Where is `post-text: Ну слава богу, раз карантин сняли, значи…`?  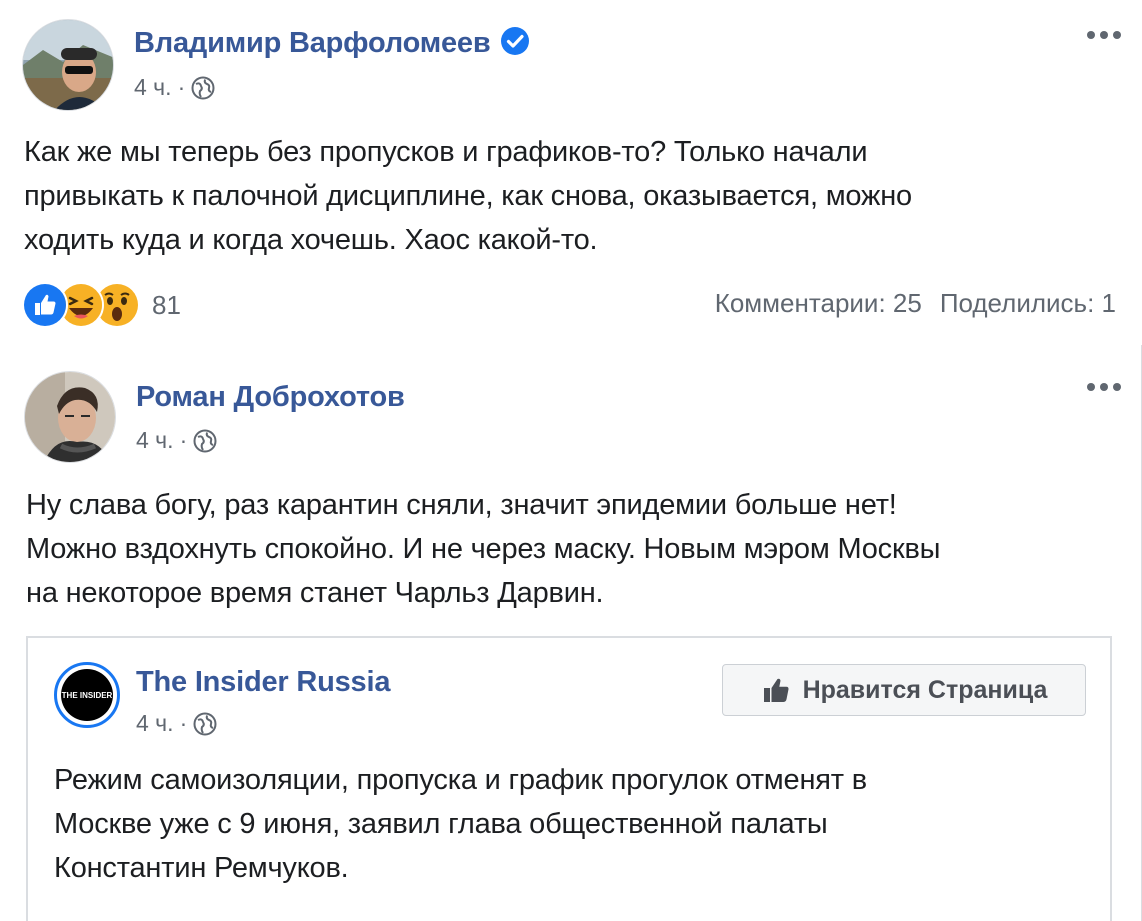
post-text: Ну слава богу, раз карантин сняли, значи… is located at coordinates (483, 549).